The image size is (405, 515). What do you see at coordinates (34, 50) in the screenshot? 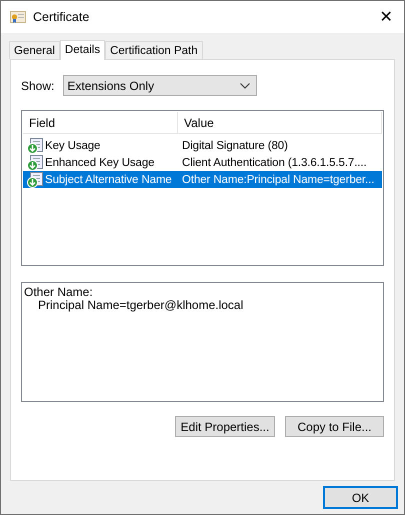
I see `tab: General` at bounding box center [34, 50].